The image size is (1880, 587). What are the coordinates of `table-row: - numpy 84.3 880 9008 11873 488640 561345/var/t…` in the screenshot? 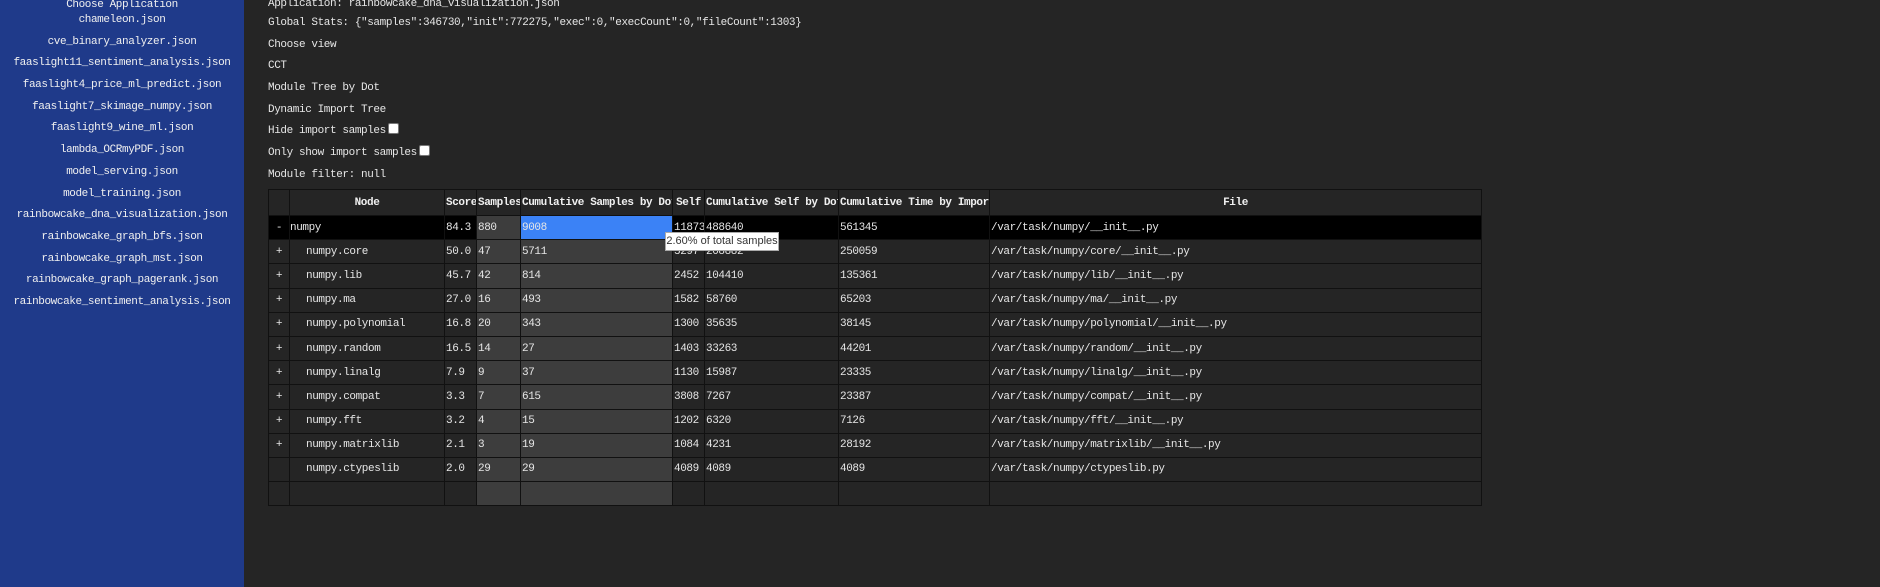 It's located at (875, 227).